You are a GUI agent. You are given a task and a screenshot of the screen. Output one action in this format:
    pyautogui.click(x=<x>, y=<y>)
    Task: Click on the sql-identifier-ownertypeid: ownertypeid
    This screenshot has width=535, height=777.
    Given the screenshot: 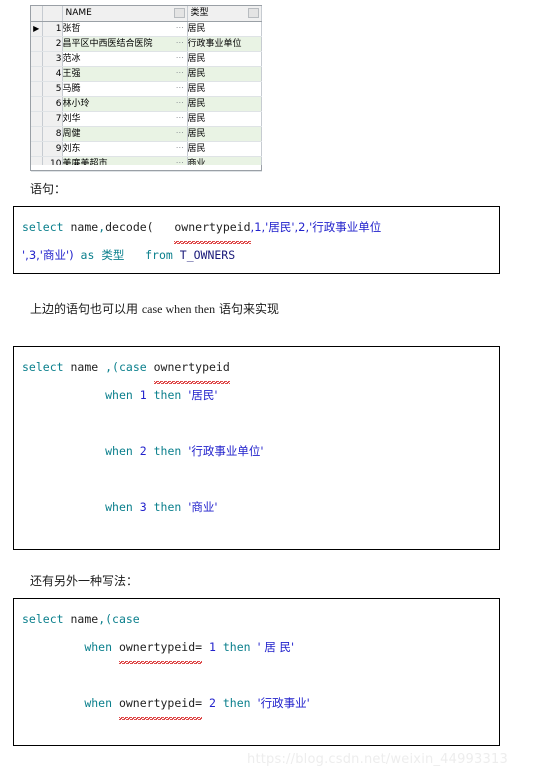 What is the action you would take?
    pyautogui.click(x=212, y=228)
    